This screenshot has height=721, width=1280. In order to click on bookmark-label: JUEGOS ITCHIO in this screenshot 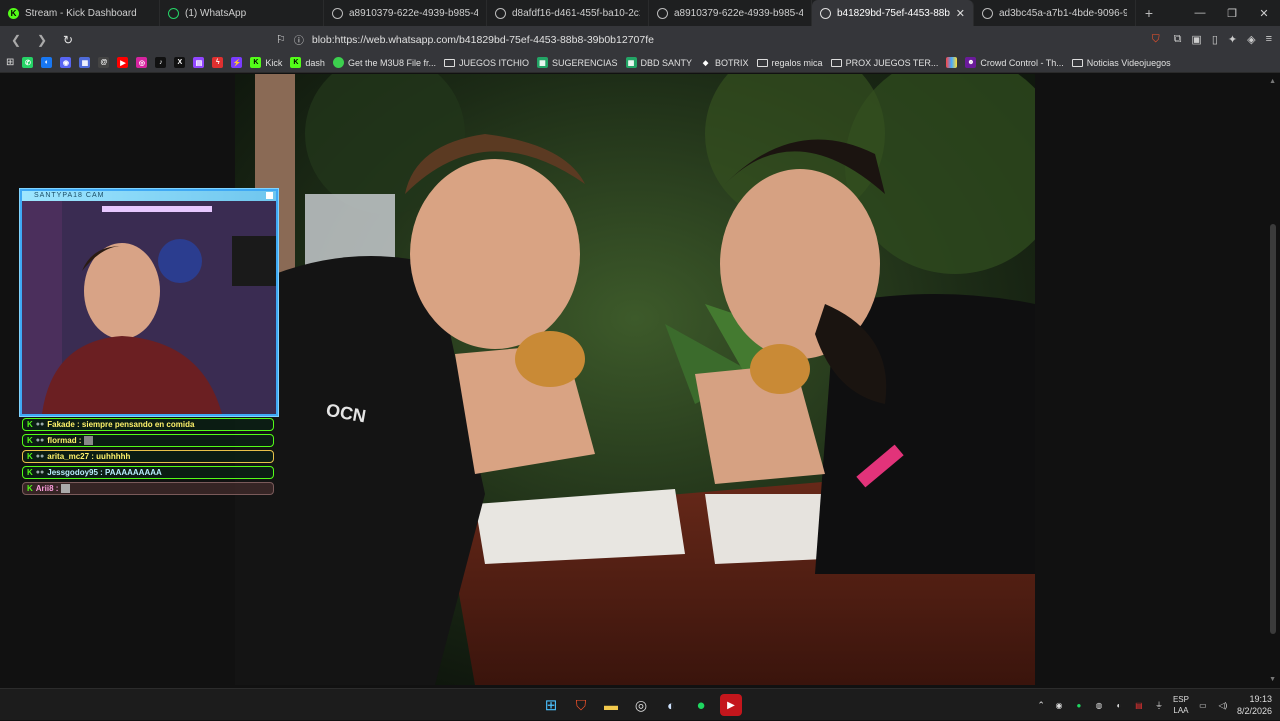, I will do `click(493, 62)`.